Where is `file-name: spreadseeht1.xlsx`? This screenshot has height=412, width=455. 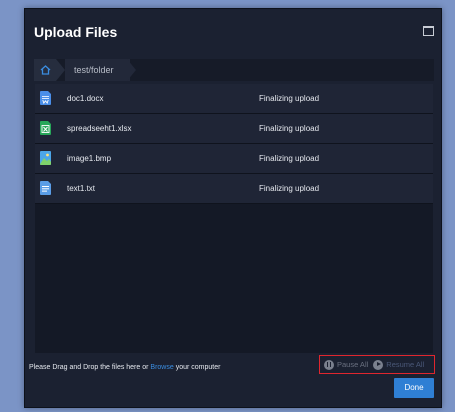 file-name: spreadseeht1.xlsx is located at coordinates (99, 128).